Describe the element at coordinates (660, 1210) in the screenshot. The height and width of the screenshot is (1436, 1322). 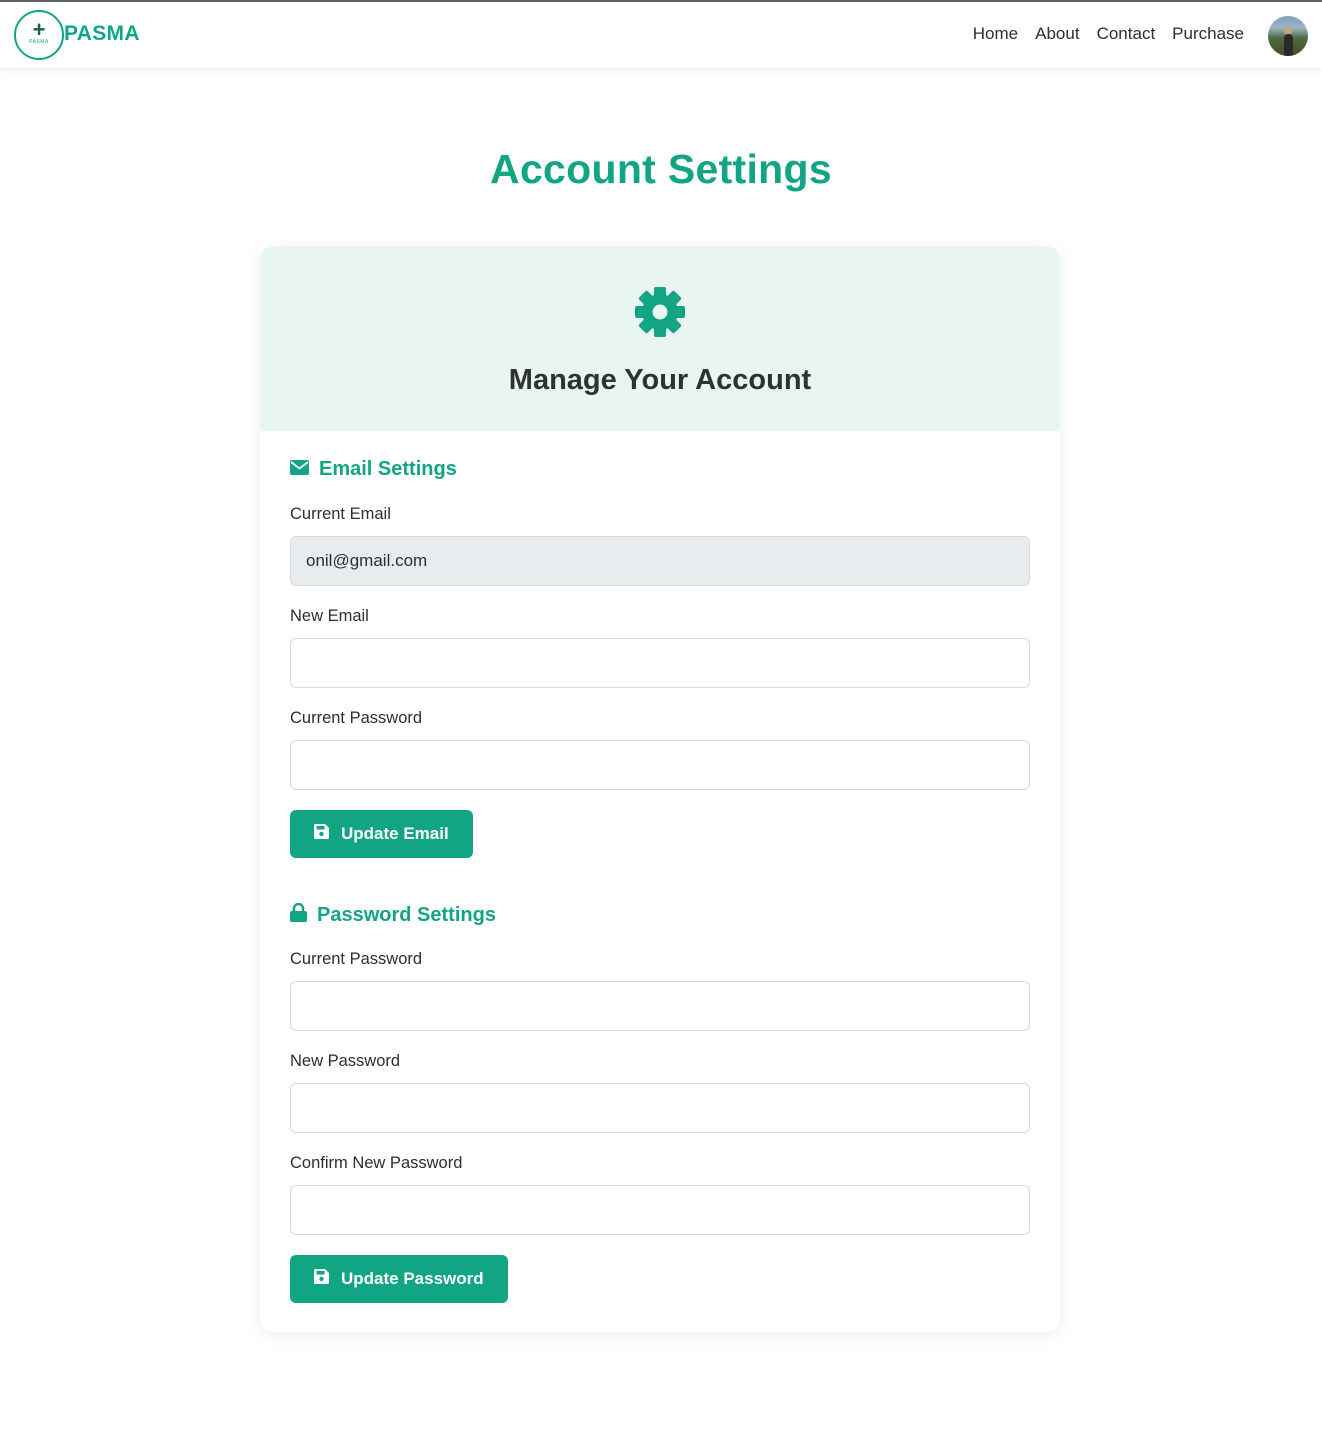
I see `confirm-password-field` at that location.